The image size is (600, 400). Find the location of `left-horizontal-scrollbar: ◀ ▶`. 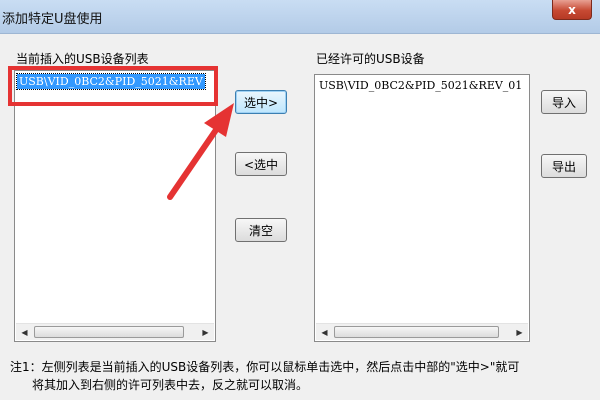

left-horizontal-scrollbar: ◀ ▶ is located at coordinates (115, 331).